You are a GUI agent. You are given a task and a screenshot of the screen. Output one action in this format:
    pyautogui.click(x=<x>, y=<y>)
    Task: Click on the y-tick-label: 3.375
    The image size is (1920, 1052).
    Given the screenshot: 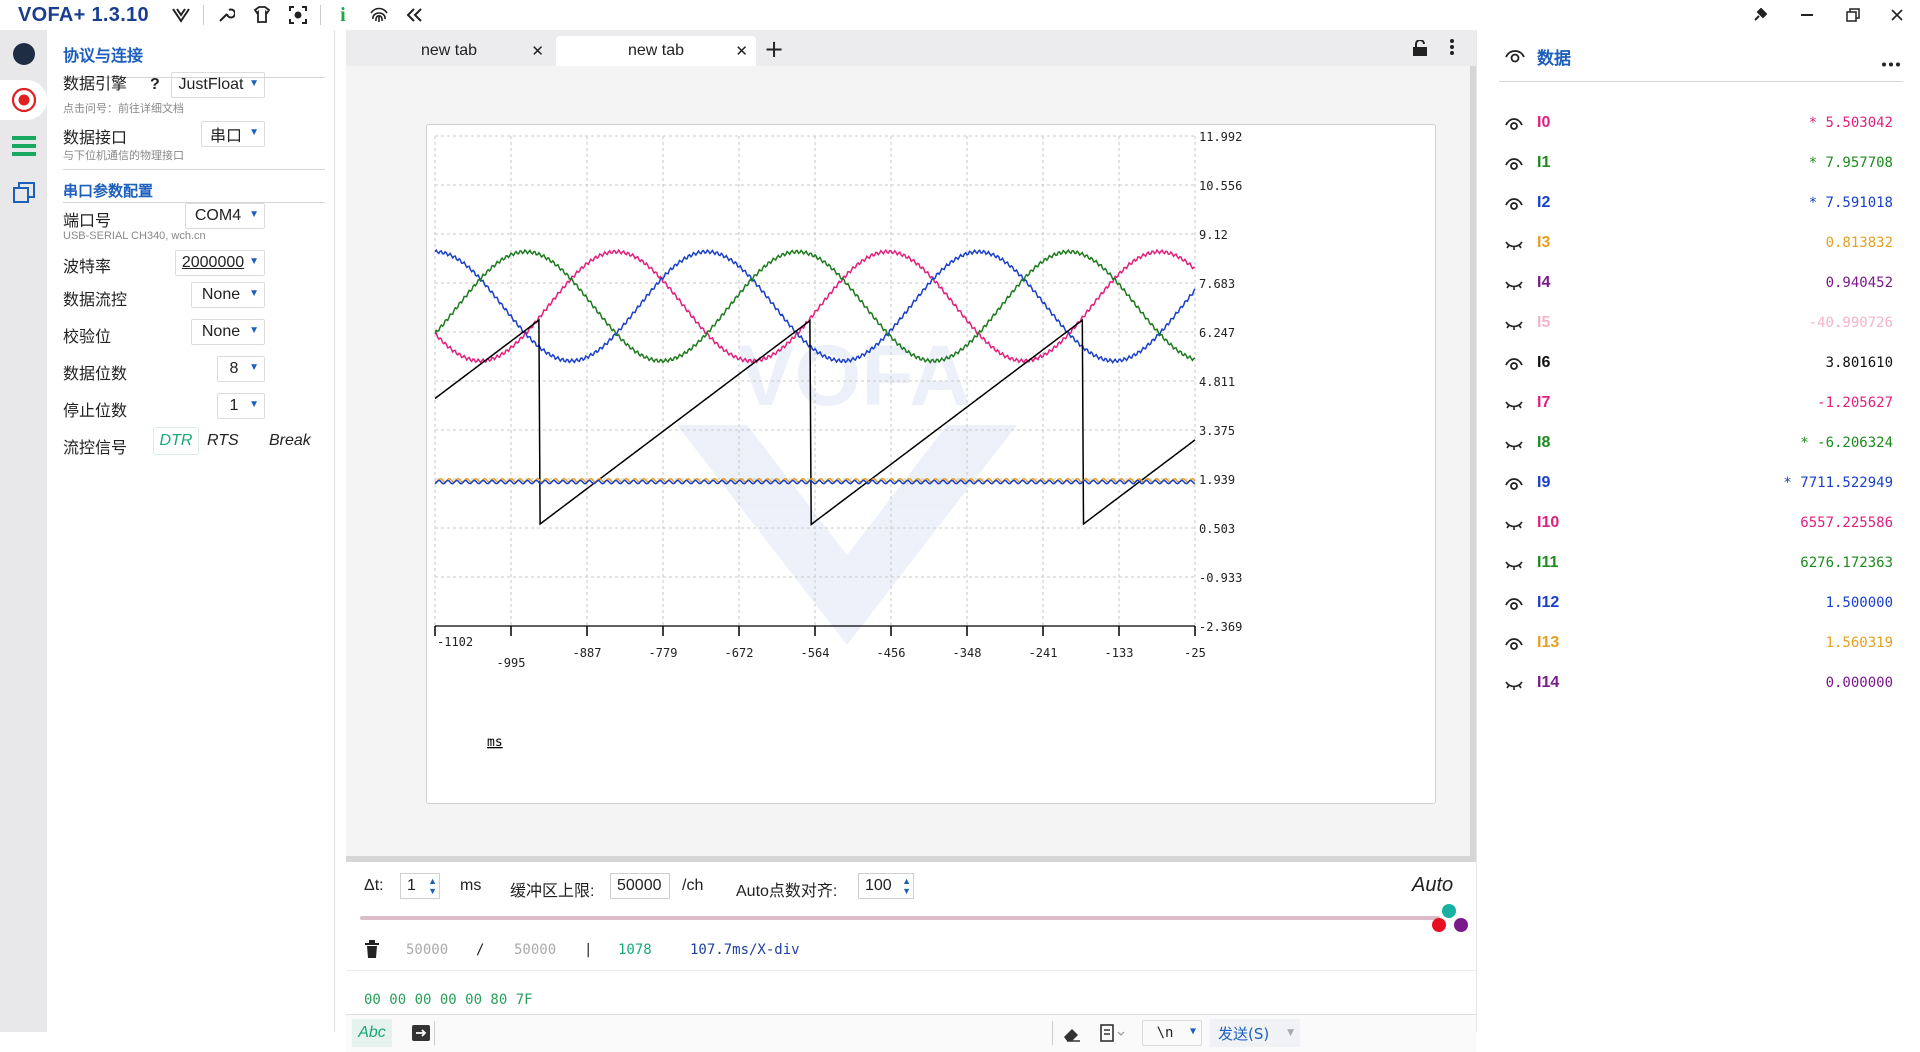 What is the action you would take?
    pyautogui.click(x=1217, y=431)
    